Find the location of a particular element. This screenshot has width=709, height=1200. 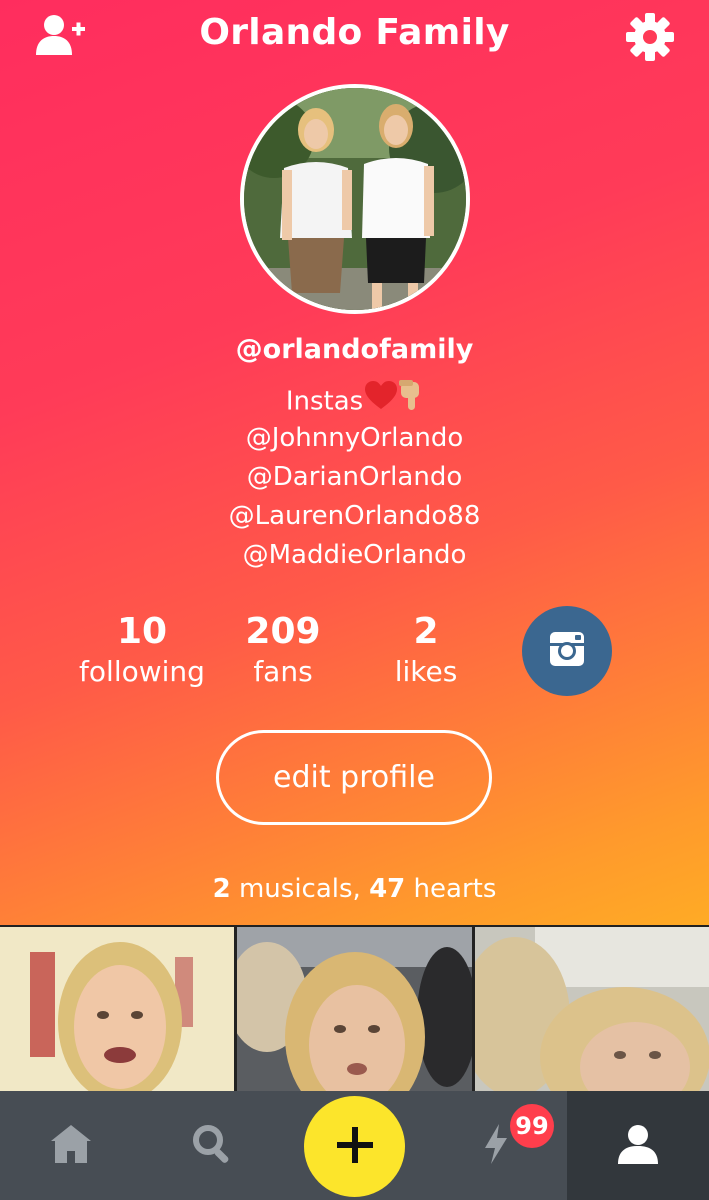

create-button is located at coordinates (354, 1146).